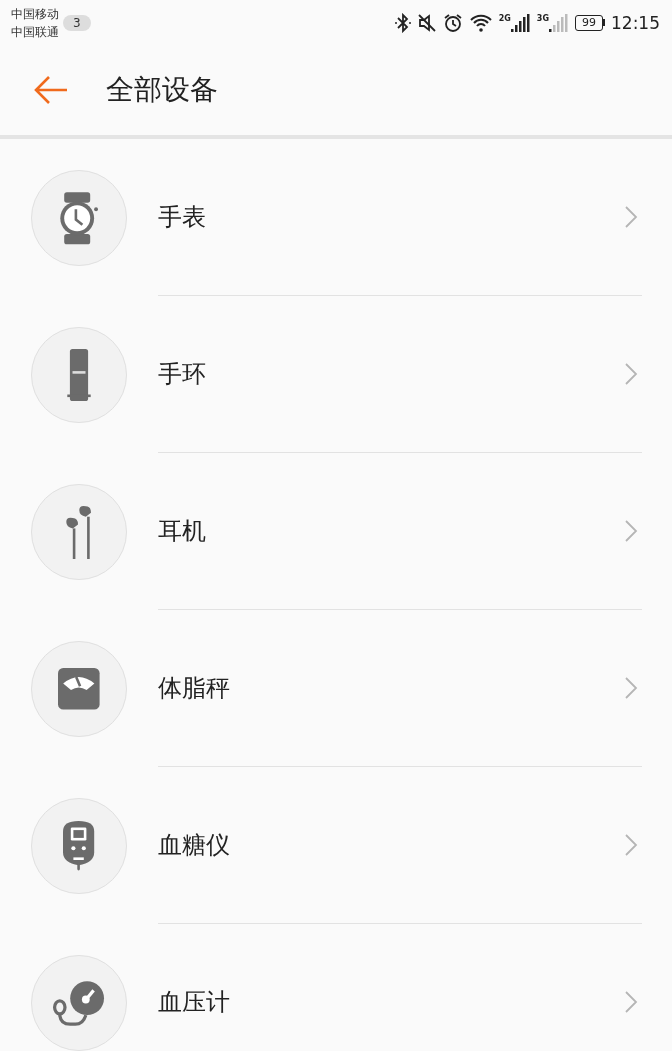 The height and width of the screenshot is (1051, 672). What do you see at coordinates (182, 217) in the screenshot?
I see `device-name: 手表` at bounding box center [182, 217].